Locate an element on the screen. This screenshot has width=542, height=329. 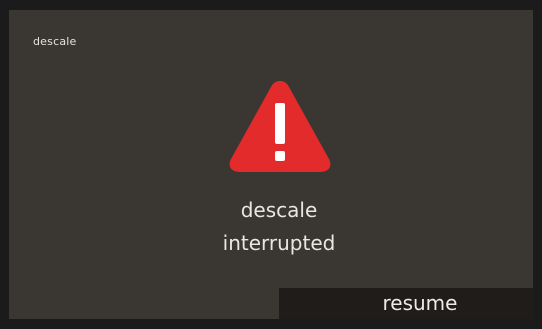
screen-title: descale is located at coordinates (55, 41).